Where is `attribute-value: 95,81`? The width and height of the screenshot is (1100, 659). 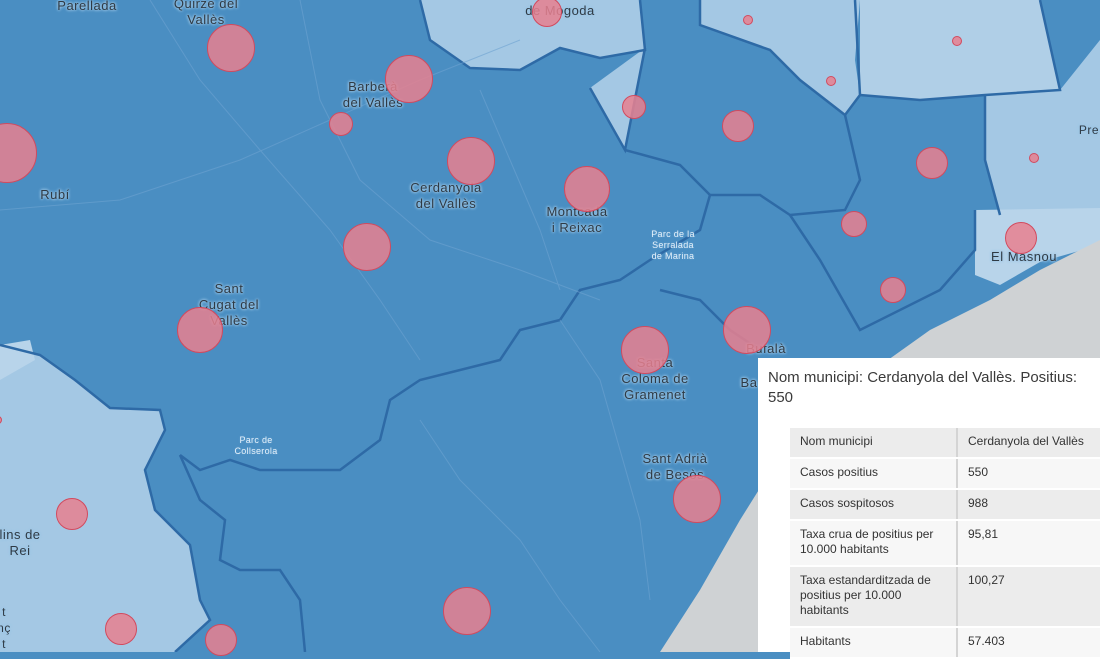 attribute-value: 95,81 is located at coordinates (1028, 543).